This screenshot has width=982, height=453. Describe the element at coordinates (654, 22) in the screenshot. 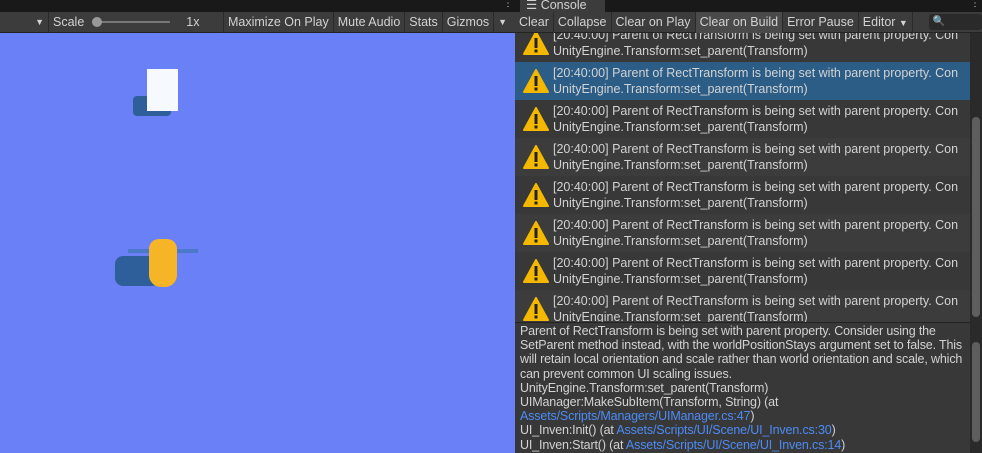

I see `clear-on-play-button: Clear on Play` at that location.